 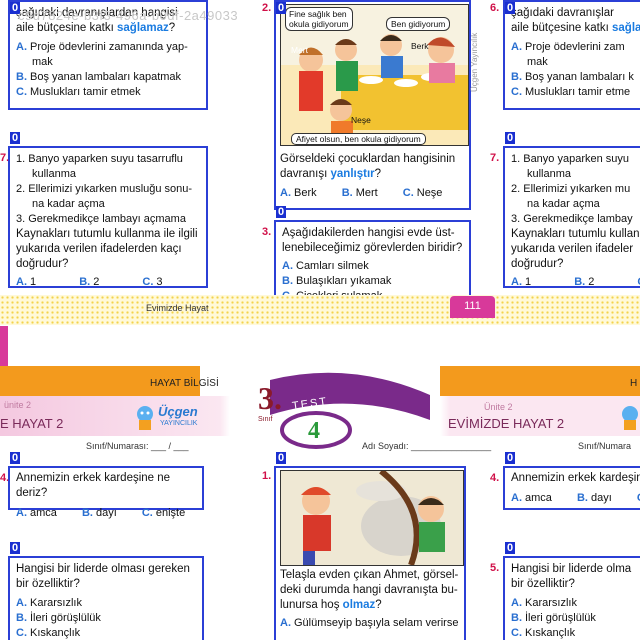 I want to click on boy-falling-illustration, so click(x=372, y=518).